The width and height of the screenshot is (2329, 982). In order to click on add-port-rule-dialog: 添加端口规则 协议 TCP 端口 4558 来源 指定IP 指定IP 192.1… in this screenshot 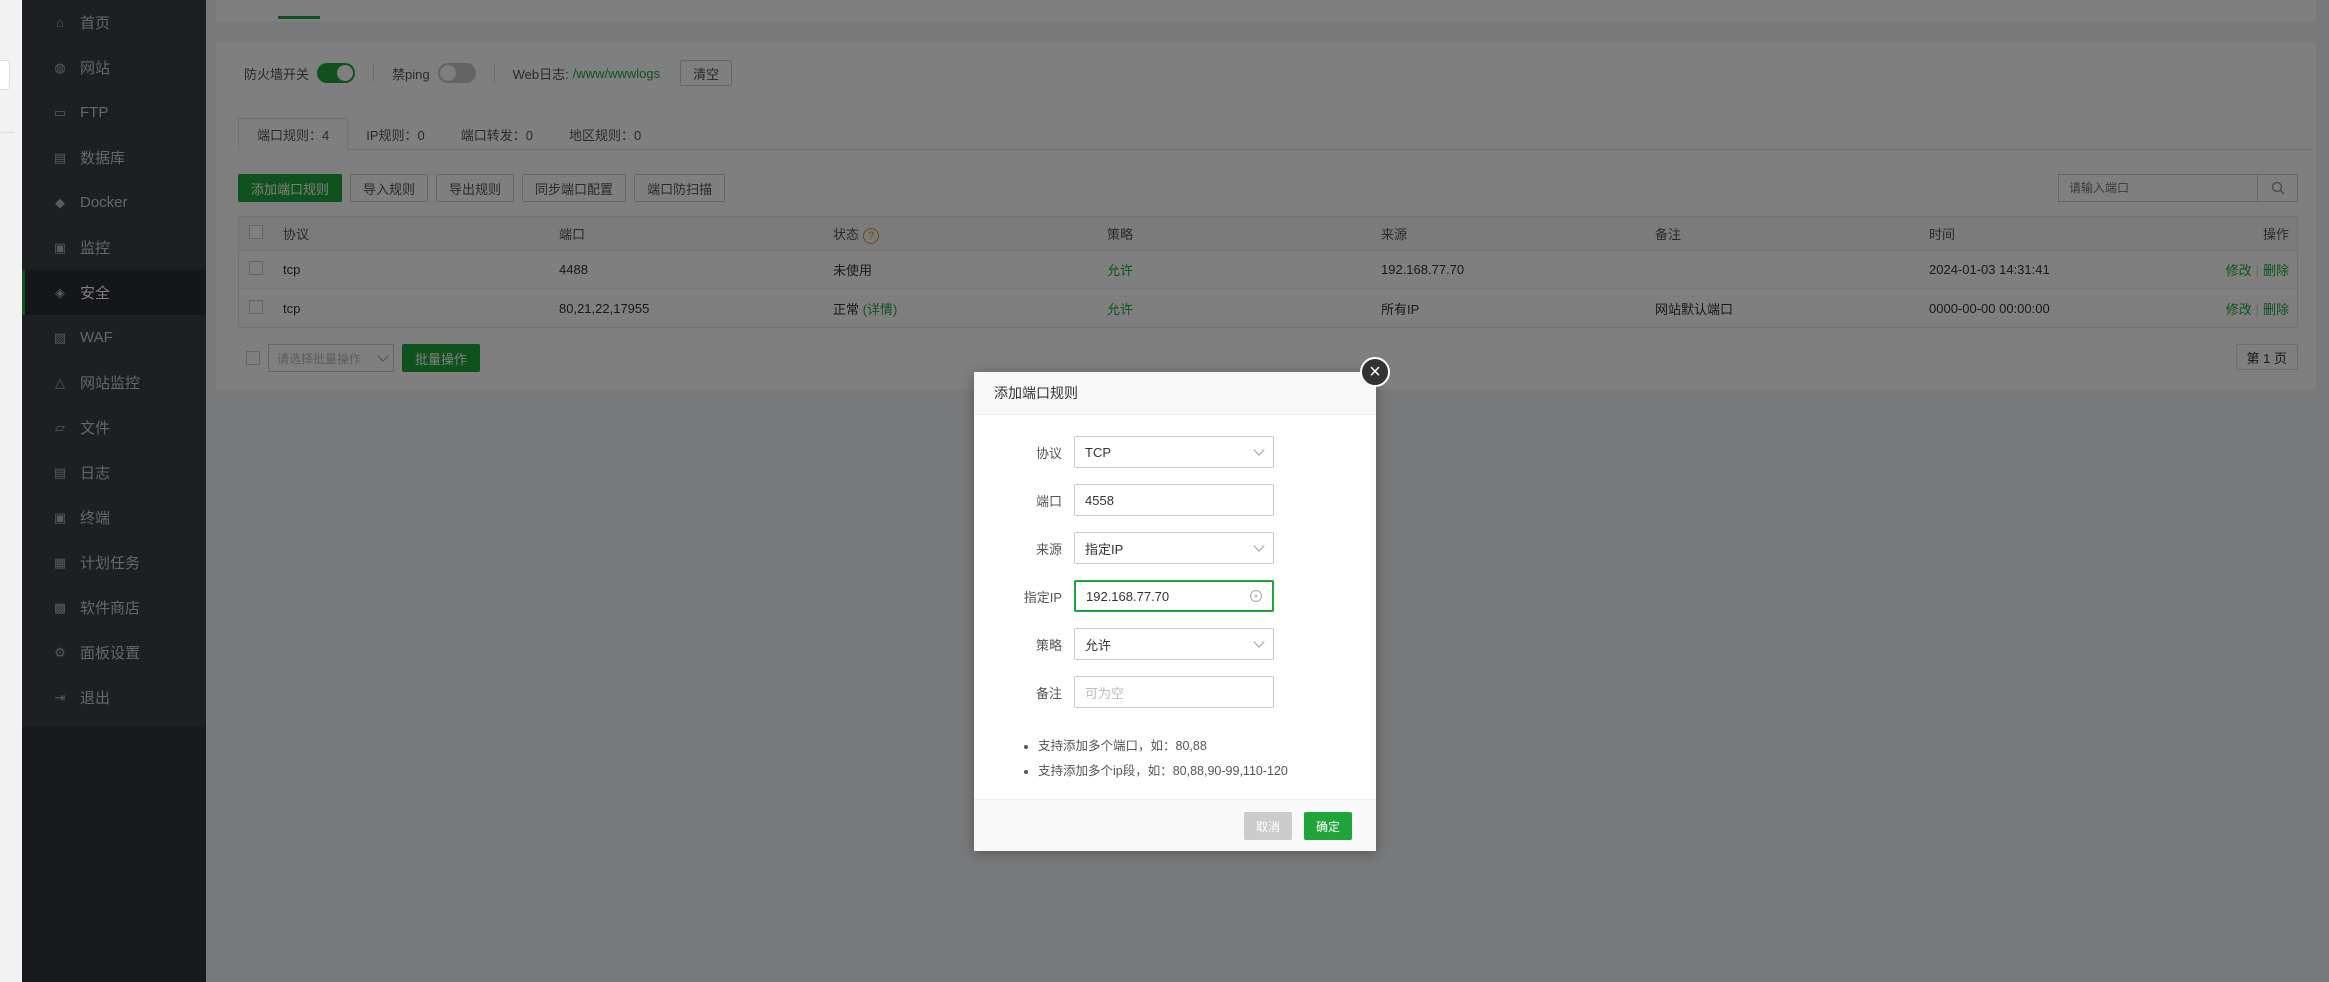, I will do `click(1175, 611)`.